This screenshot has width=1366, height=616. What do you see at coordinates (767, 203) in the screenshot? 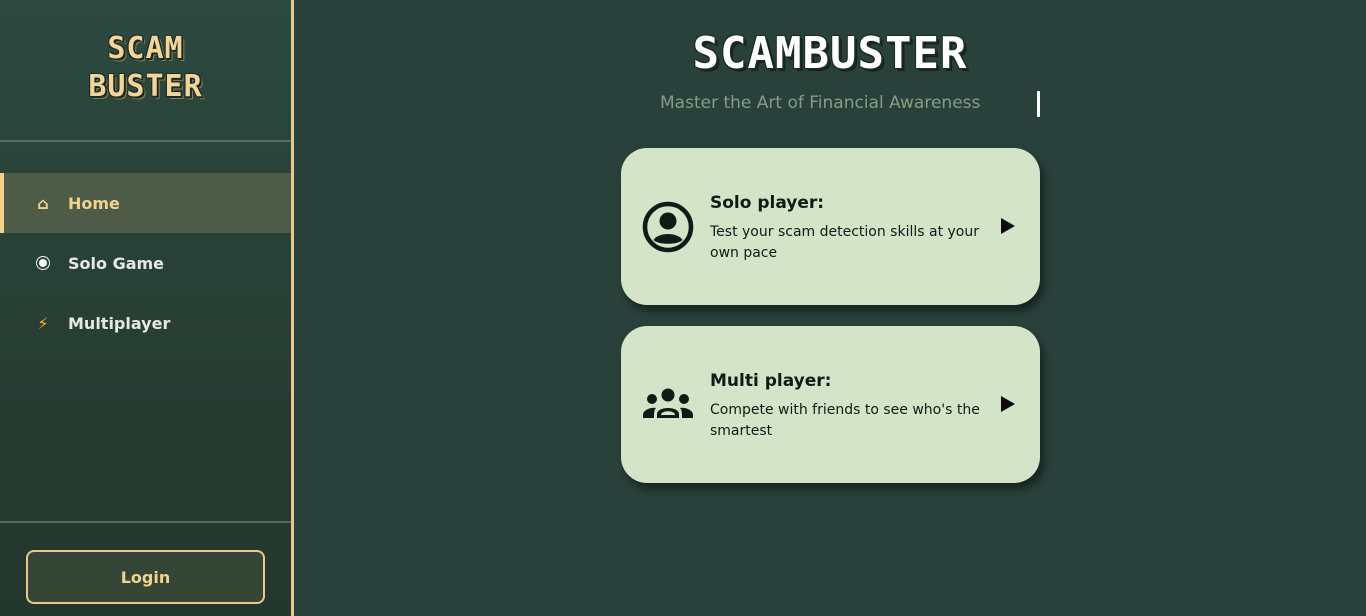
I see `card-title: Solo player:` at bounding box center [767, 203].